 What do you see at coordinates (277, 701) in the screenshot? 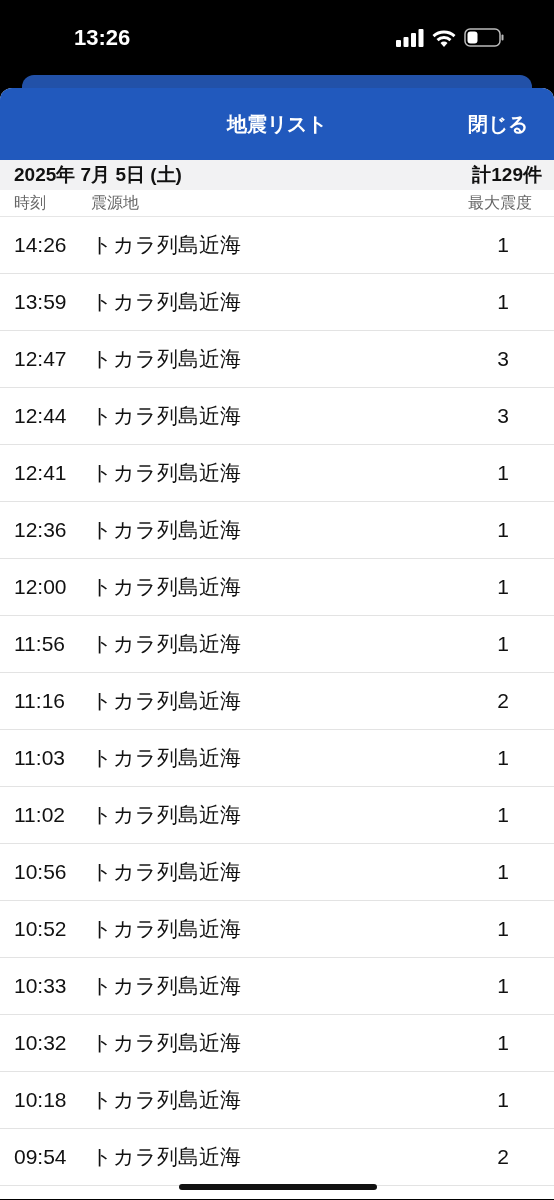
I see `earthquake-row: 11:16 トカラ列島近海 2` at bounding box center [277, 701].